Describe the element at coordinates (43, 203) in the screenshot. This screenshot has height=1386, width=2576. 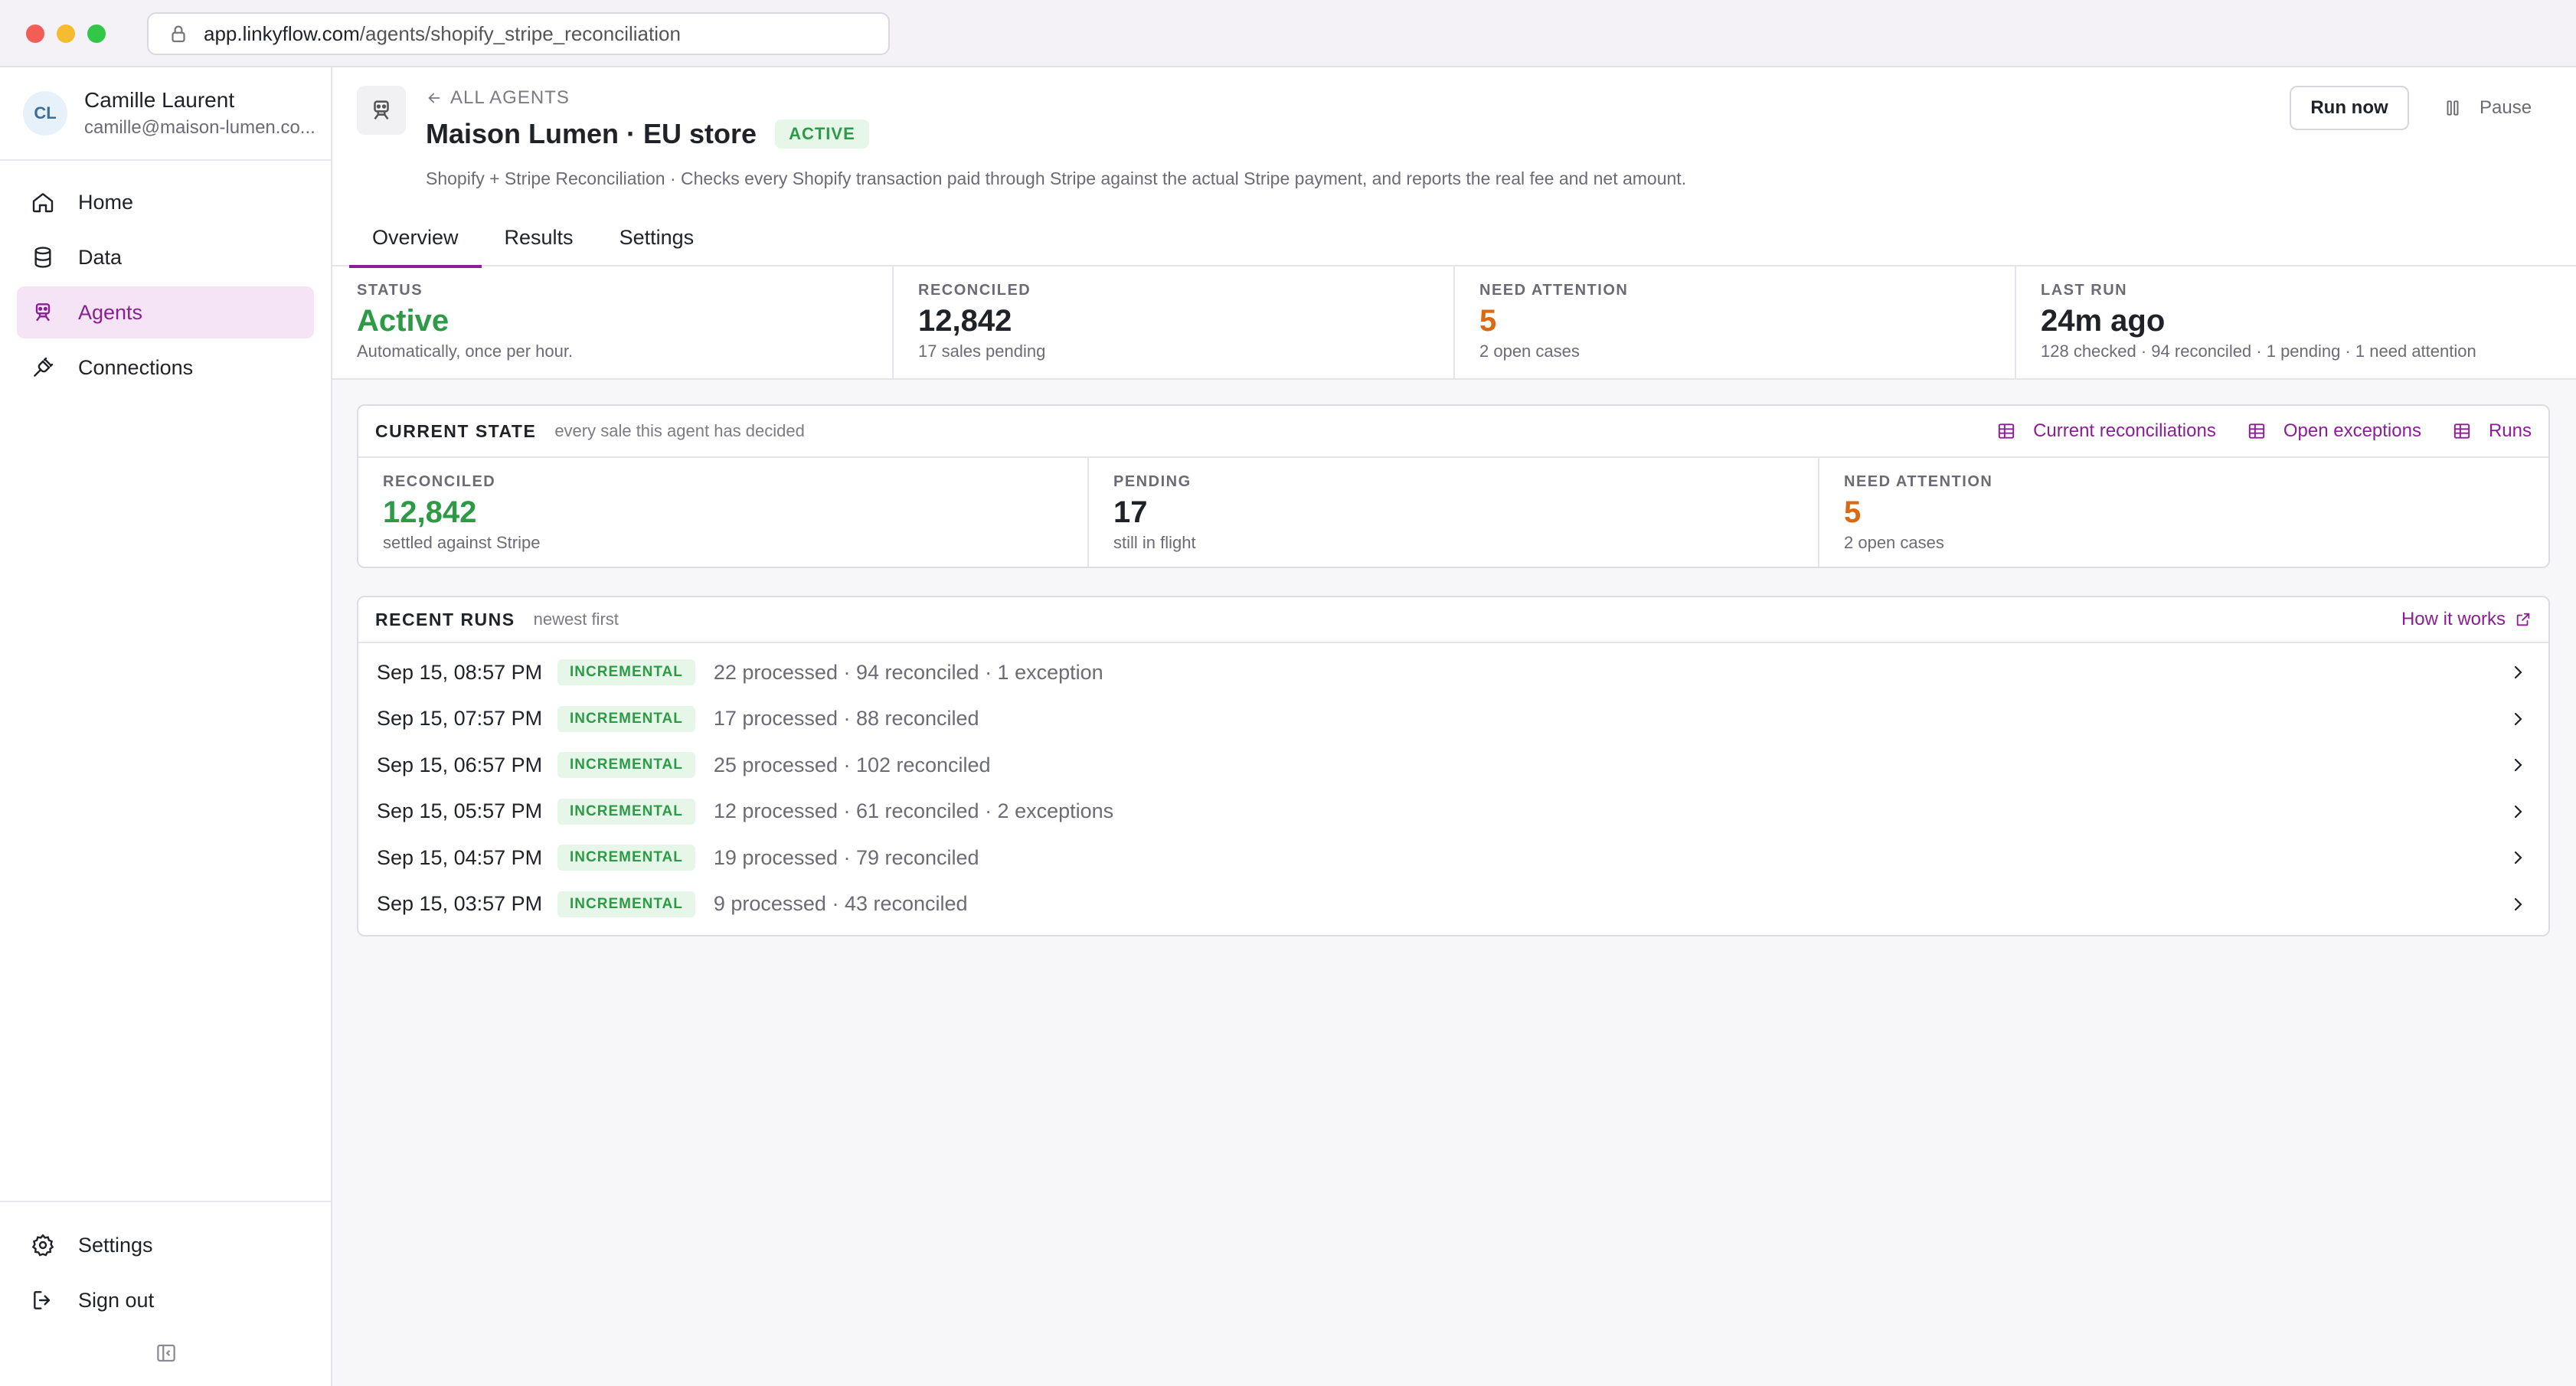
I see `home-icon` at that location.